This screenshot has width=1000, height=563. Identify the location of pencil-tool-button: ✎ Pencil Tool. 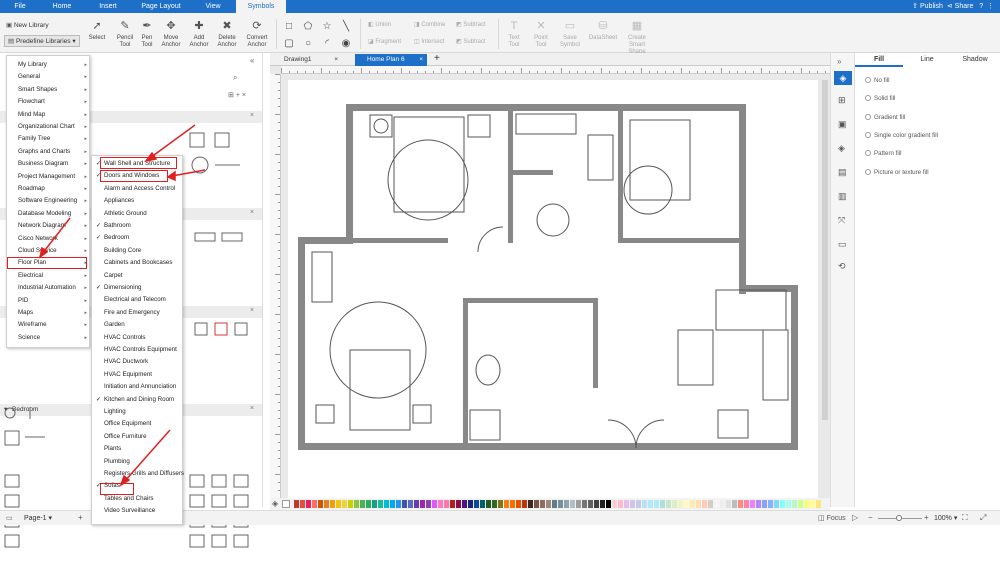
(125, 34).